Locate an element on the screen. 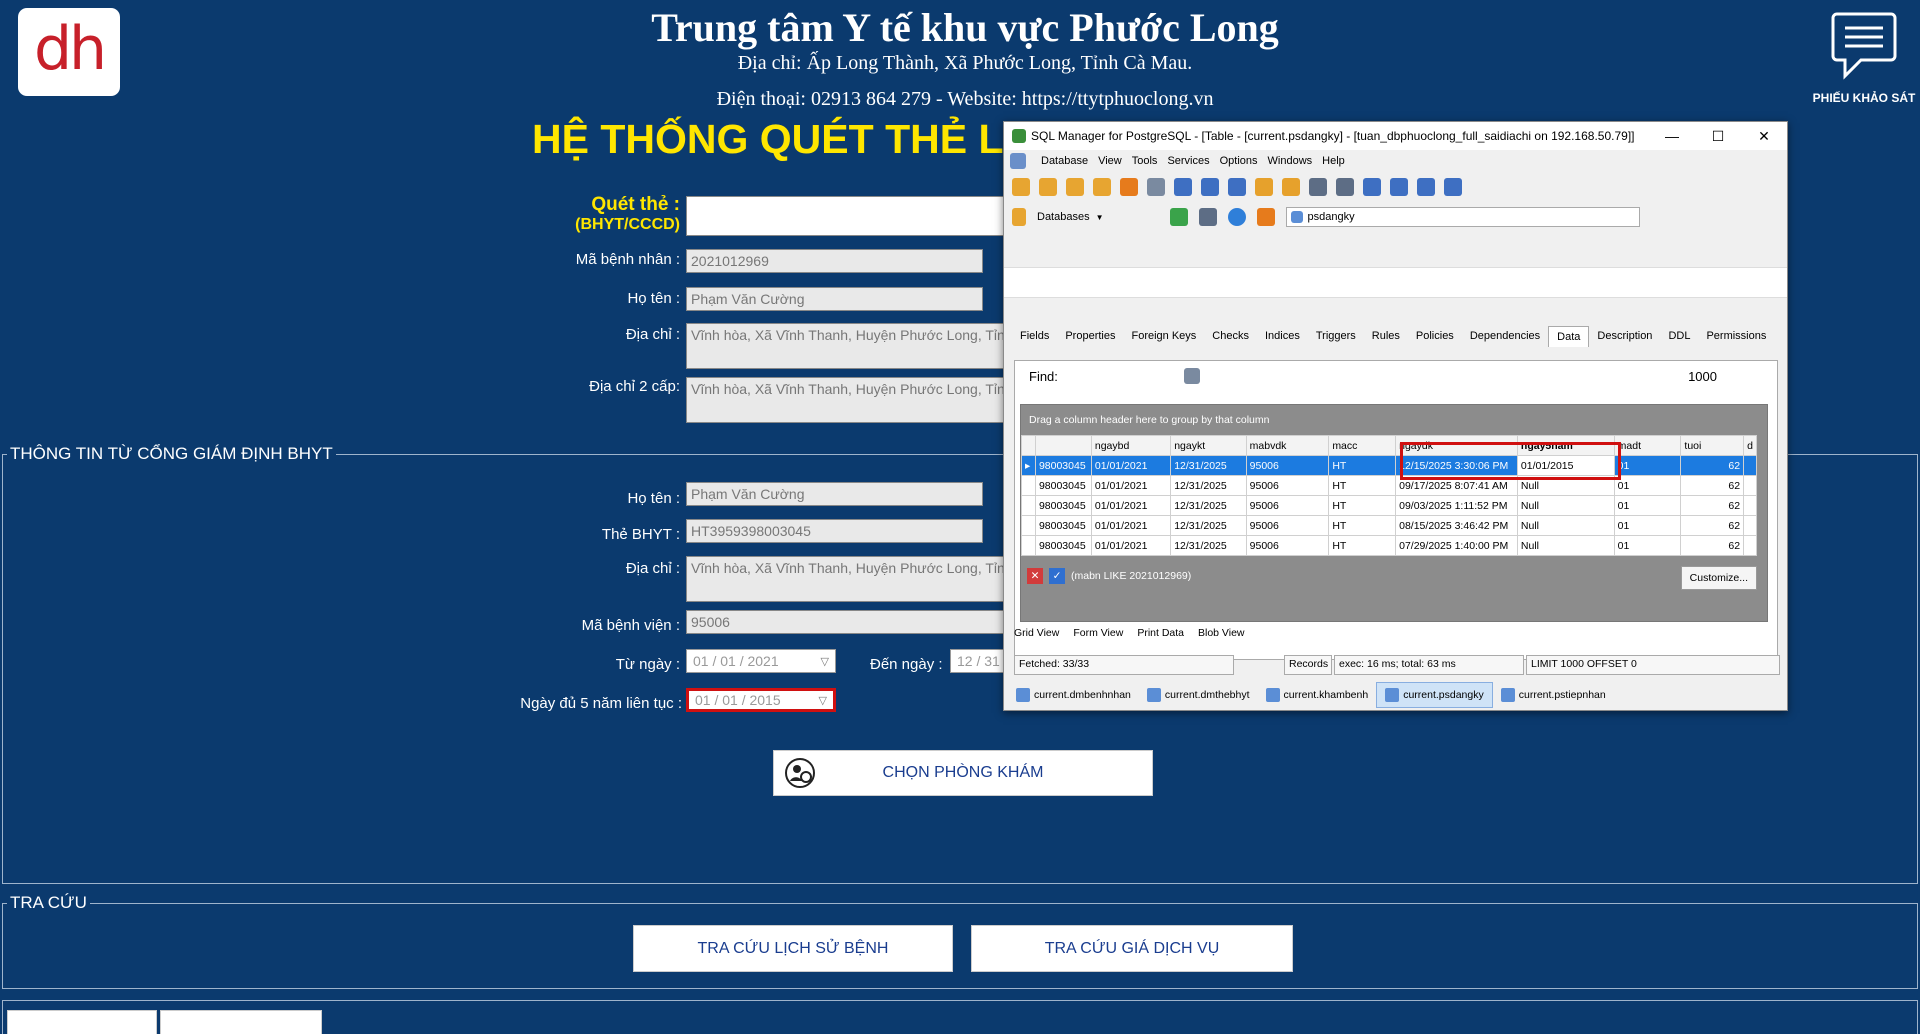 This screenshot has width=1920, height=1034. menu-database: Database is located at coordinates (1064, 161).